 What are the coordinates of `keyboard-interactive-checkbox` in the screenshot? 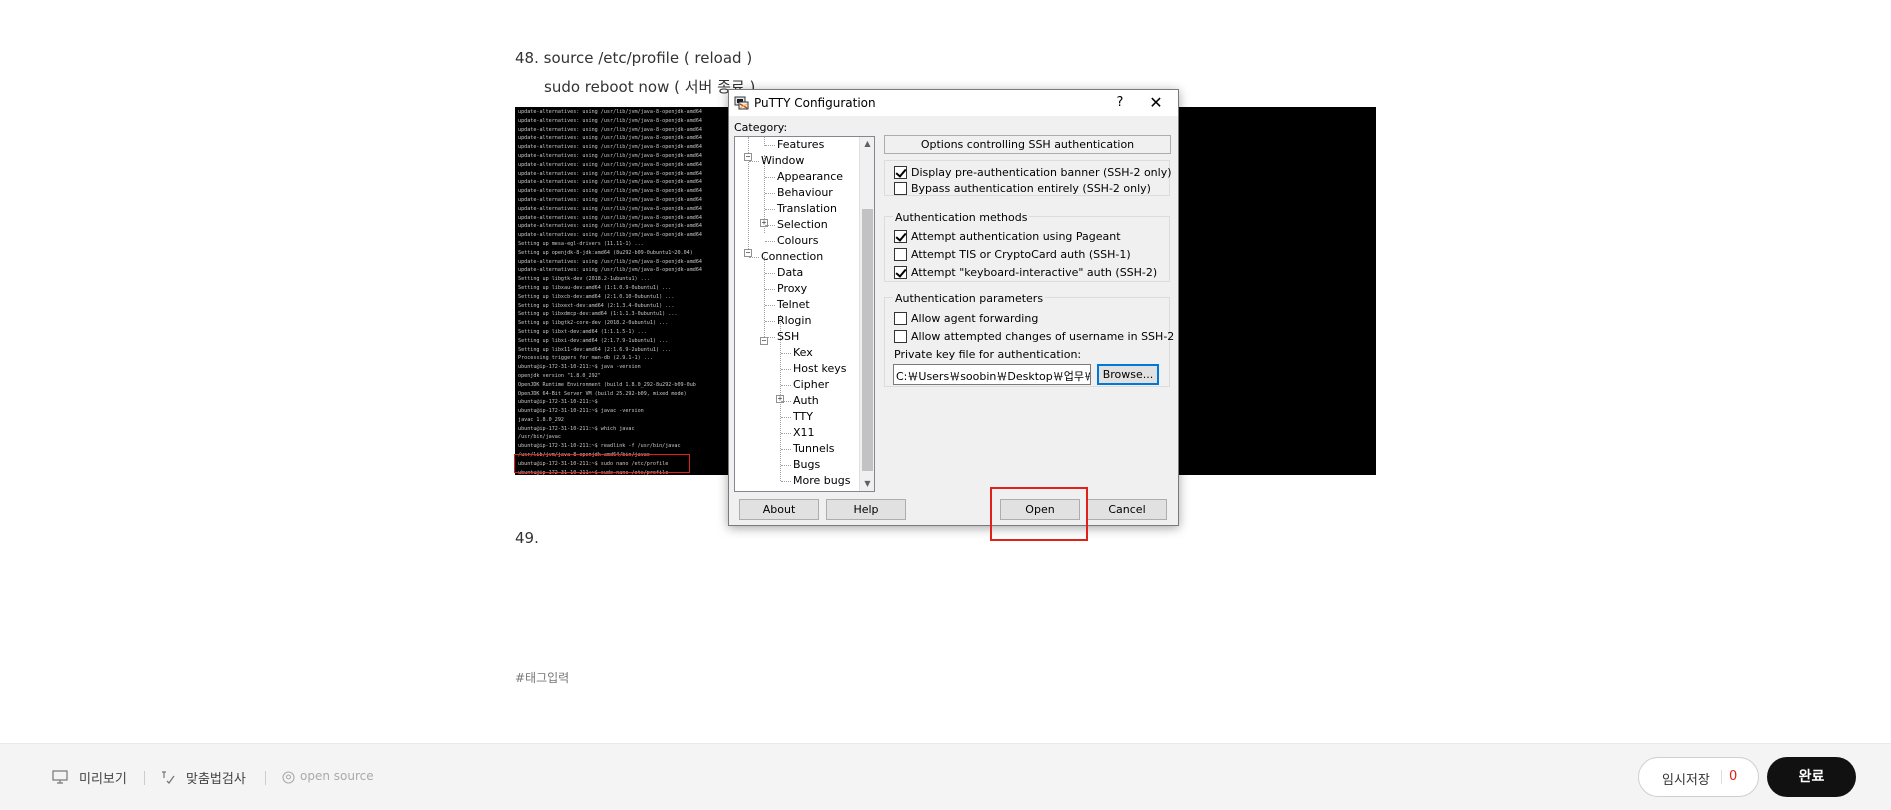 It's located at (900, 272).